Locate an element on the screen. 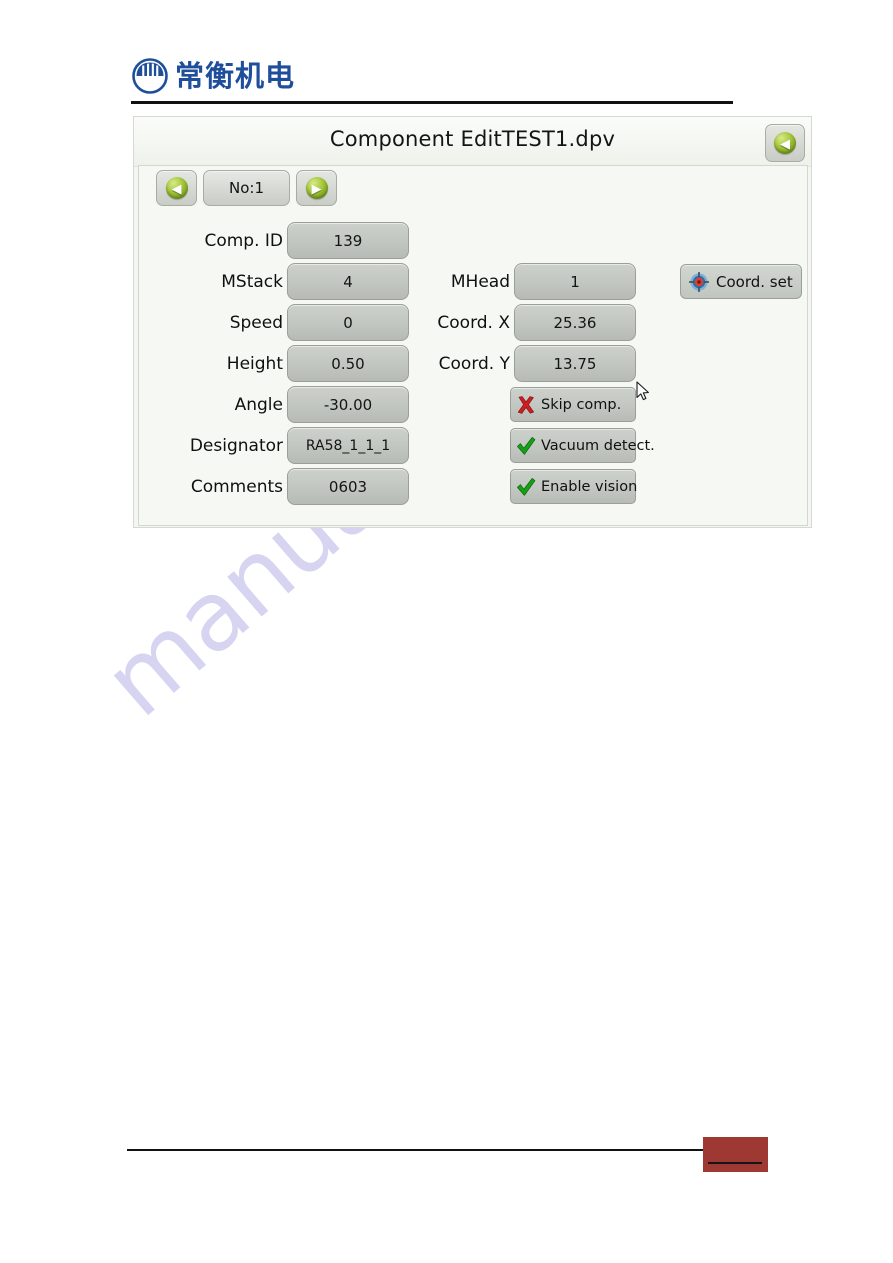 Image resolution: width=893 pixels, height=1263 pixels. back-arrow-icon: ◀ is located at coordinates (785, 143).